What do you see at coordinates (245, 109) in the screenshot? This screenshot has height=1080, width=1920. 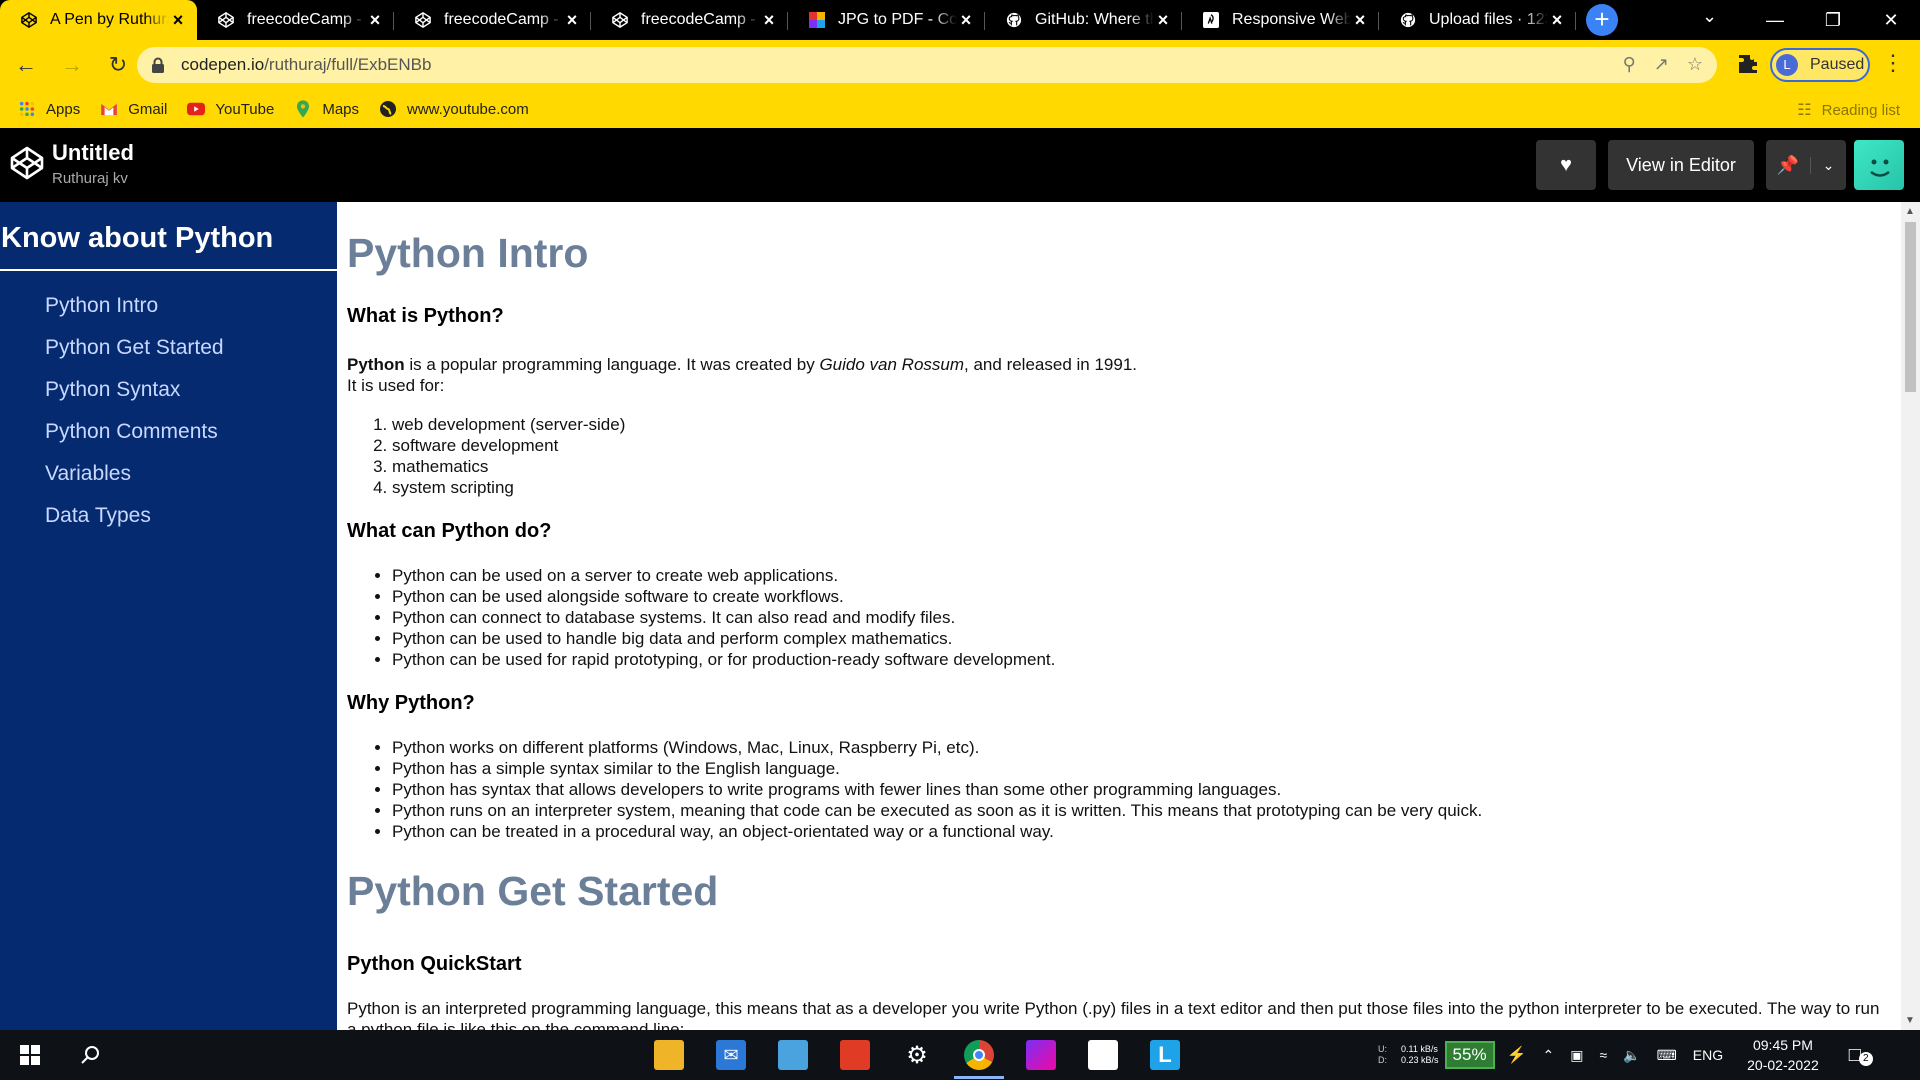 I see `bookmark-label: YouTube` at bounding box center [245, 109].